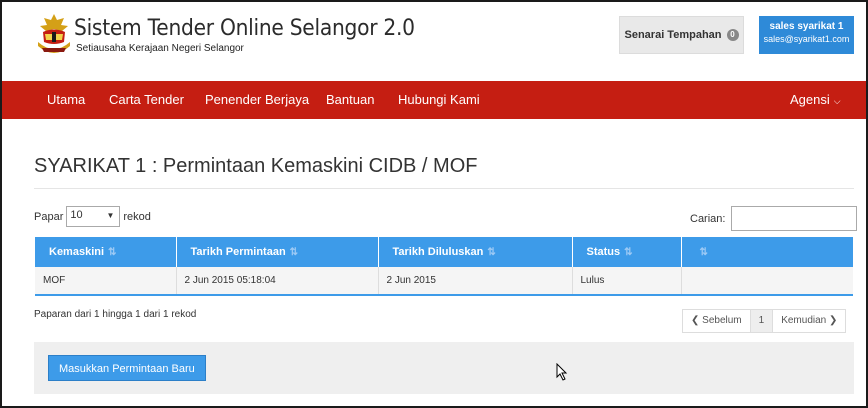 The height and width of the screenshot is (408, 868). Describe the element at coordinates (160, 48) in the screenshot. I see `site-subtitle: Setiausaha Kerajaan Negeri Selangor` at that location.